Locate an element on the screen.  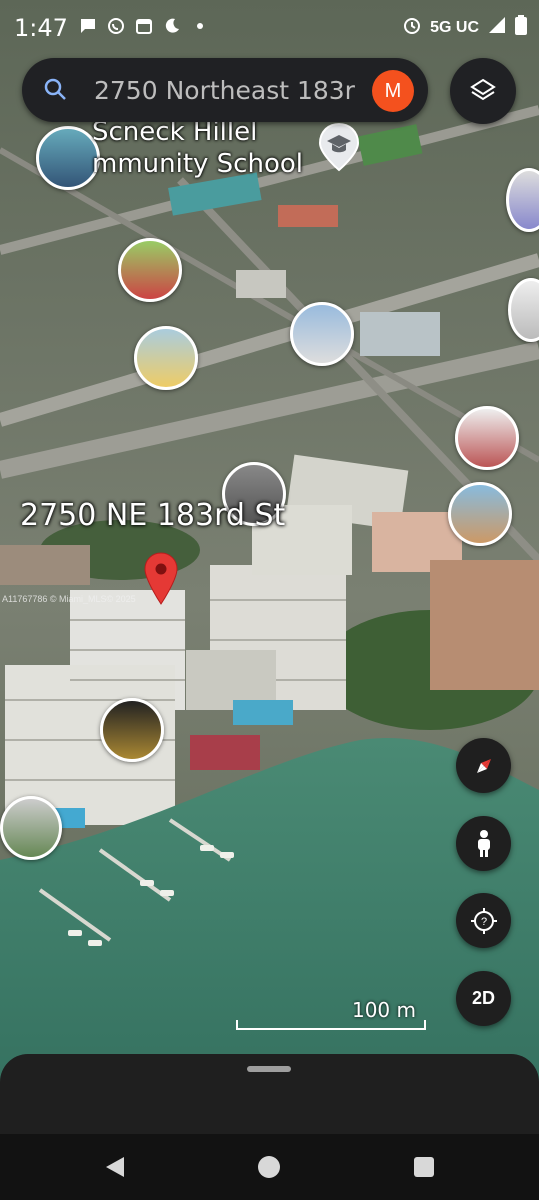
school-label: Scneck Hillel mmunity School is located at coordinates (197, 148).